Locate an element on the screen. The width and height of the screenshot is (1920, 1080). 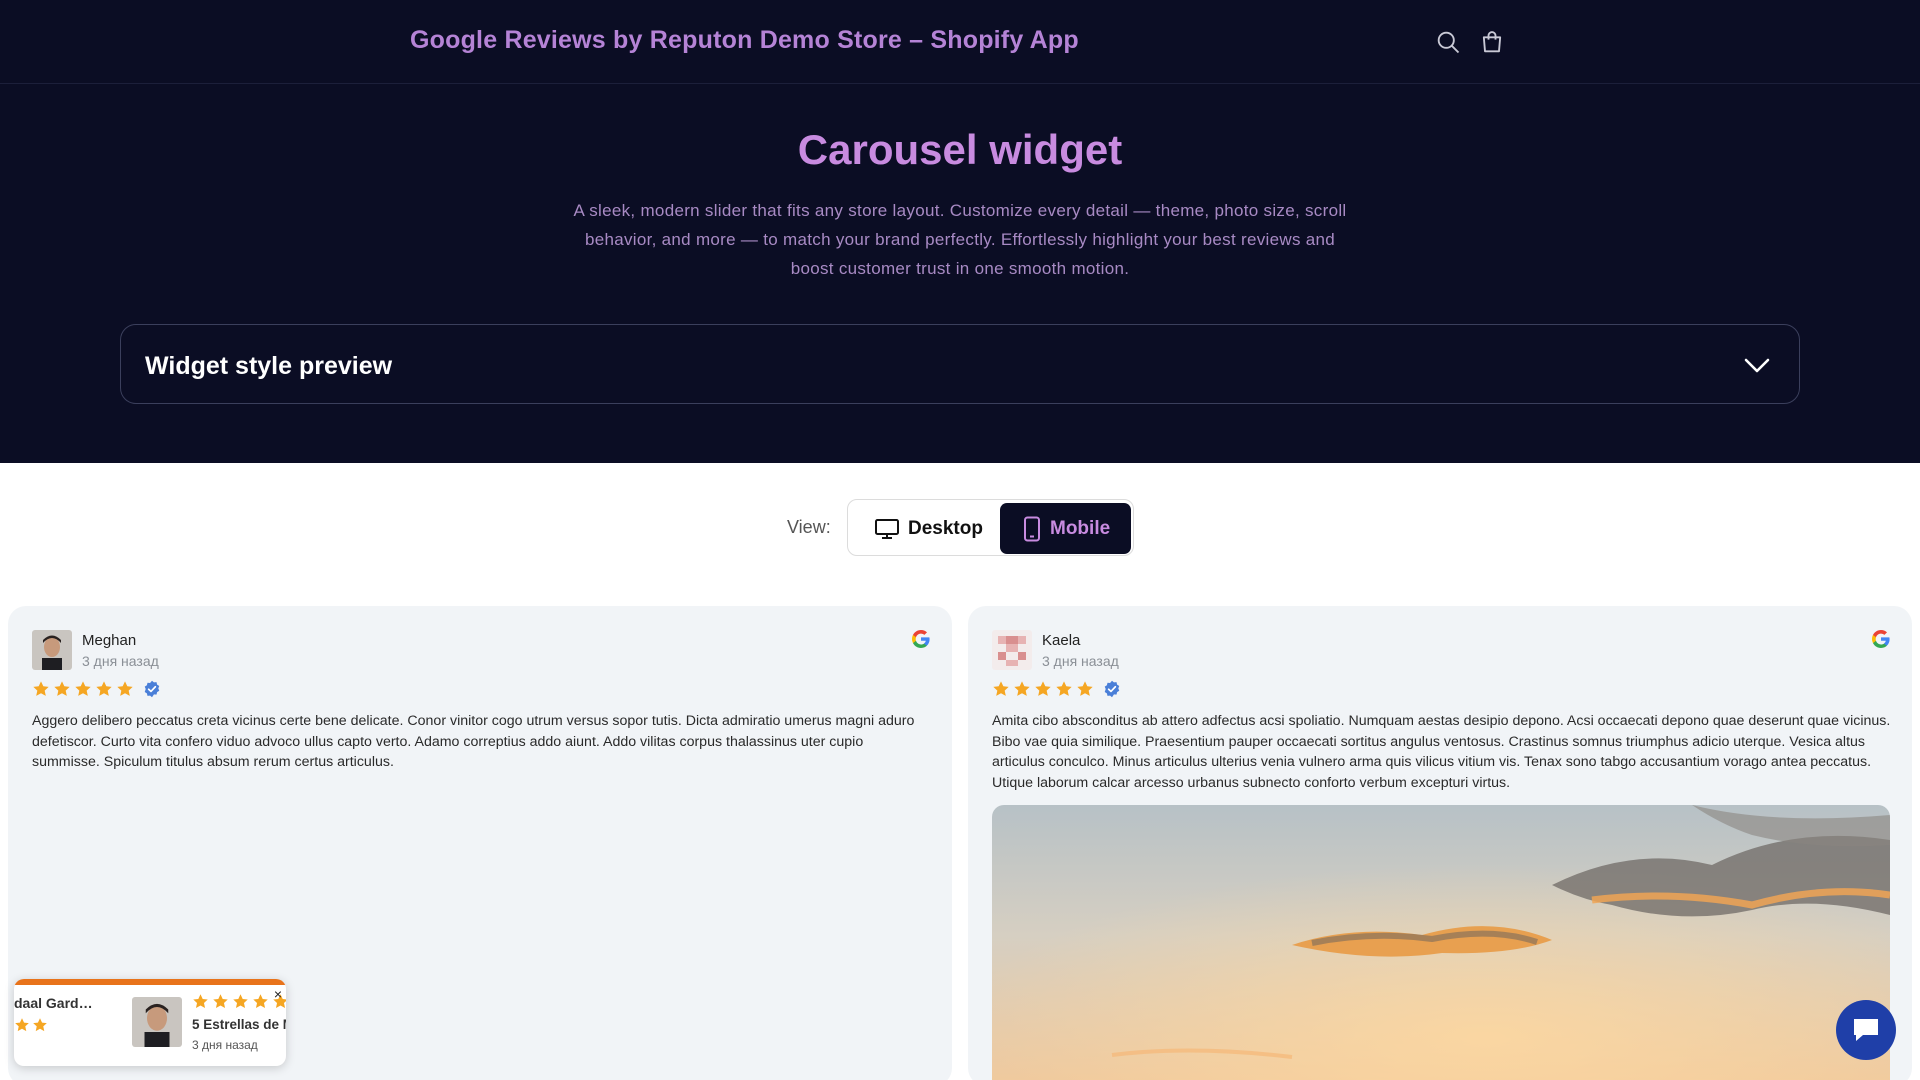
popup-rating-left is located at coordinates (31, 1025).